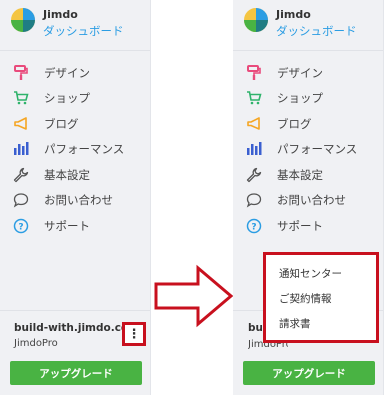 This screenshot has height=395, width=385. I want to click on menu-item-invoices: 請求書, so click(321, 323).